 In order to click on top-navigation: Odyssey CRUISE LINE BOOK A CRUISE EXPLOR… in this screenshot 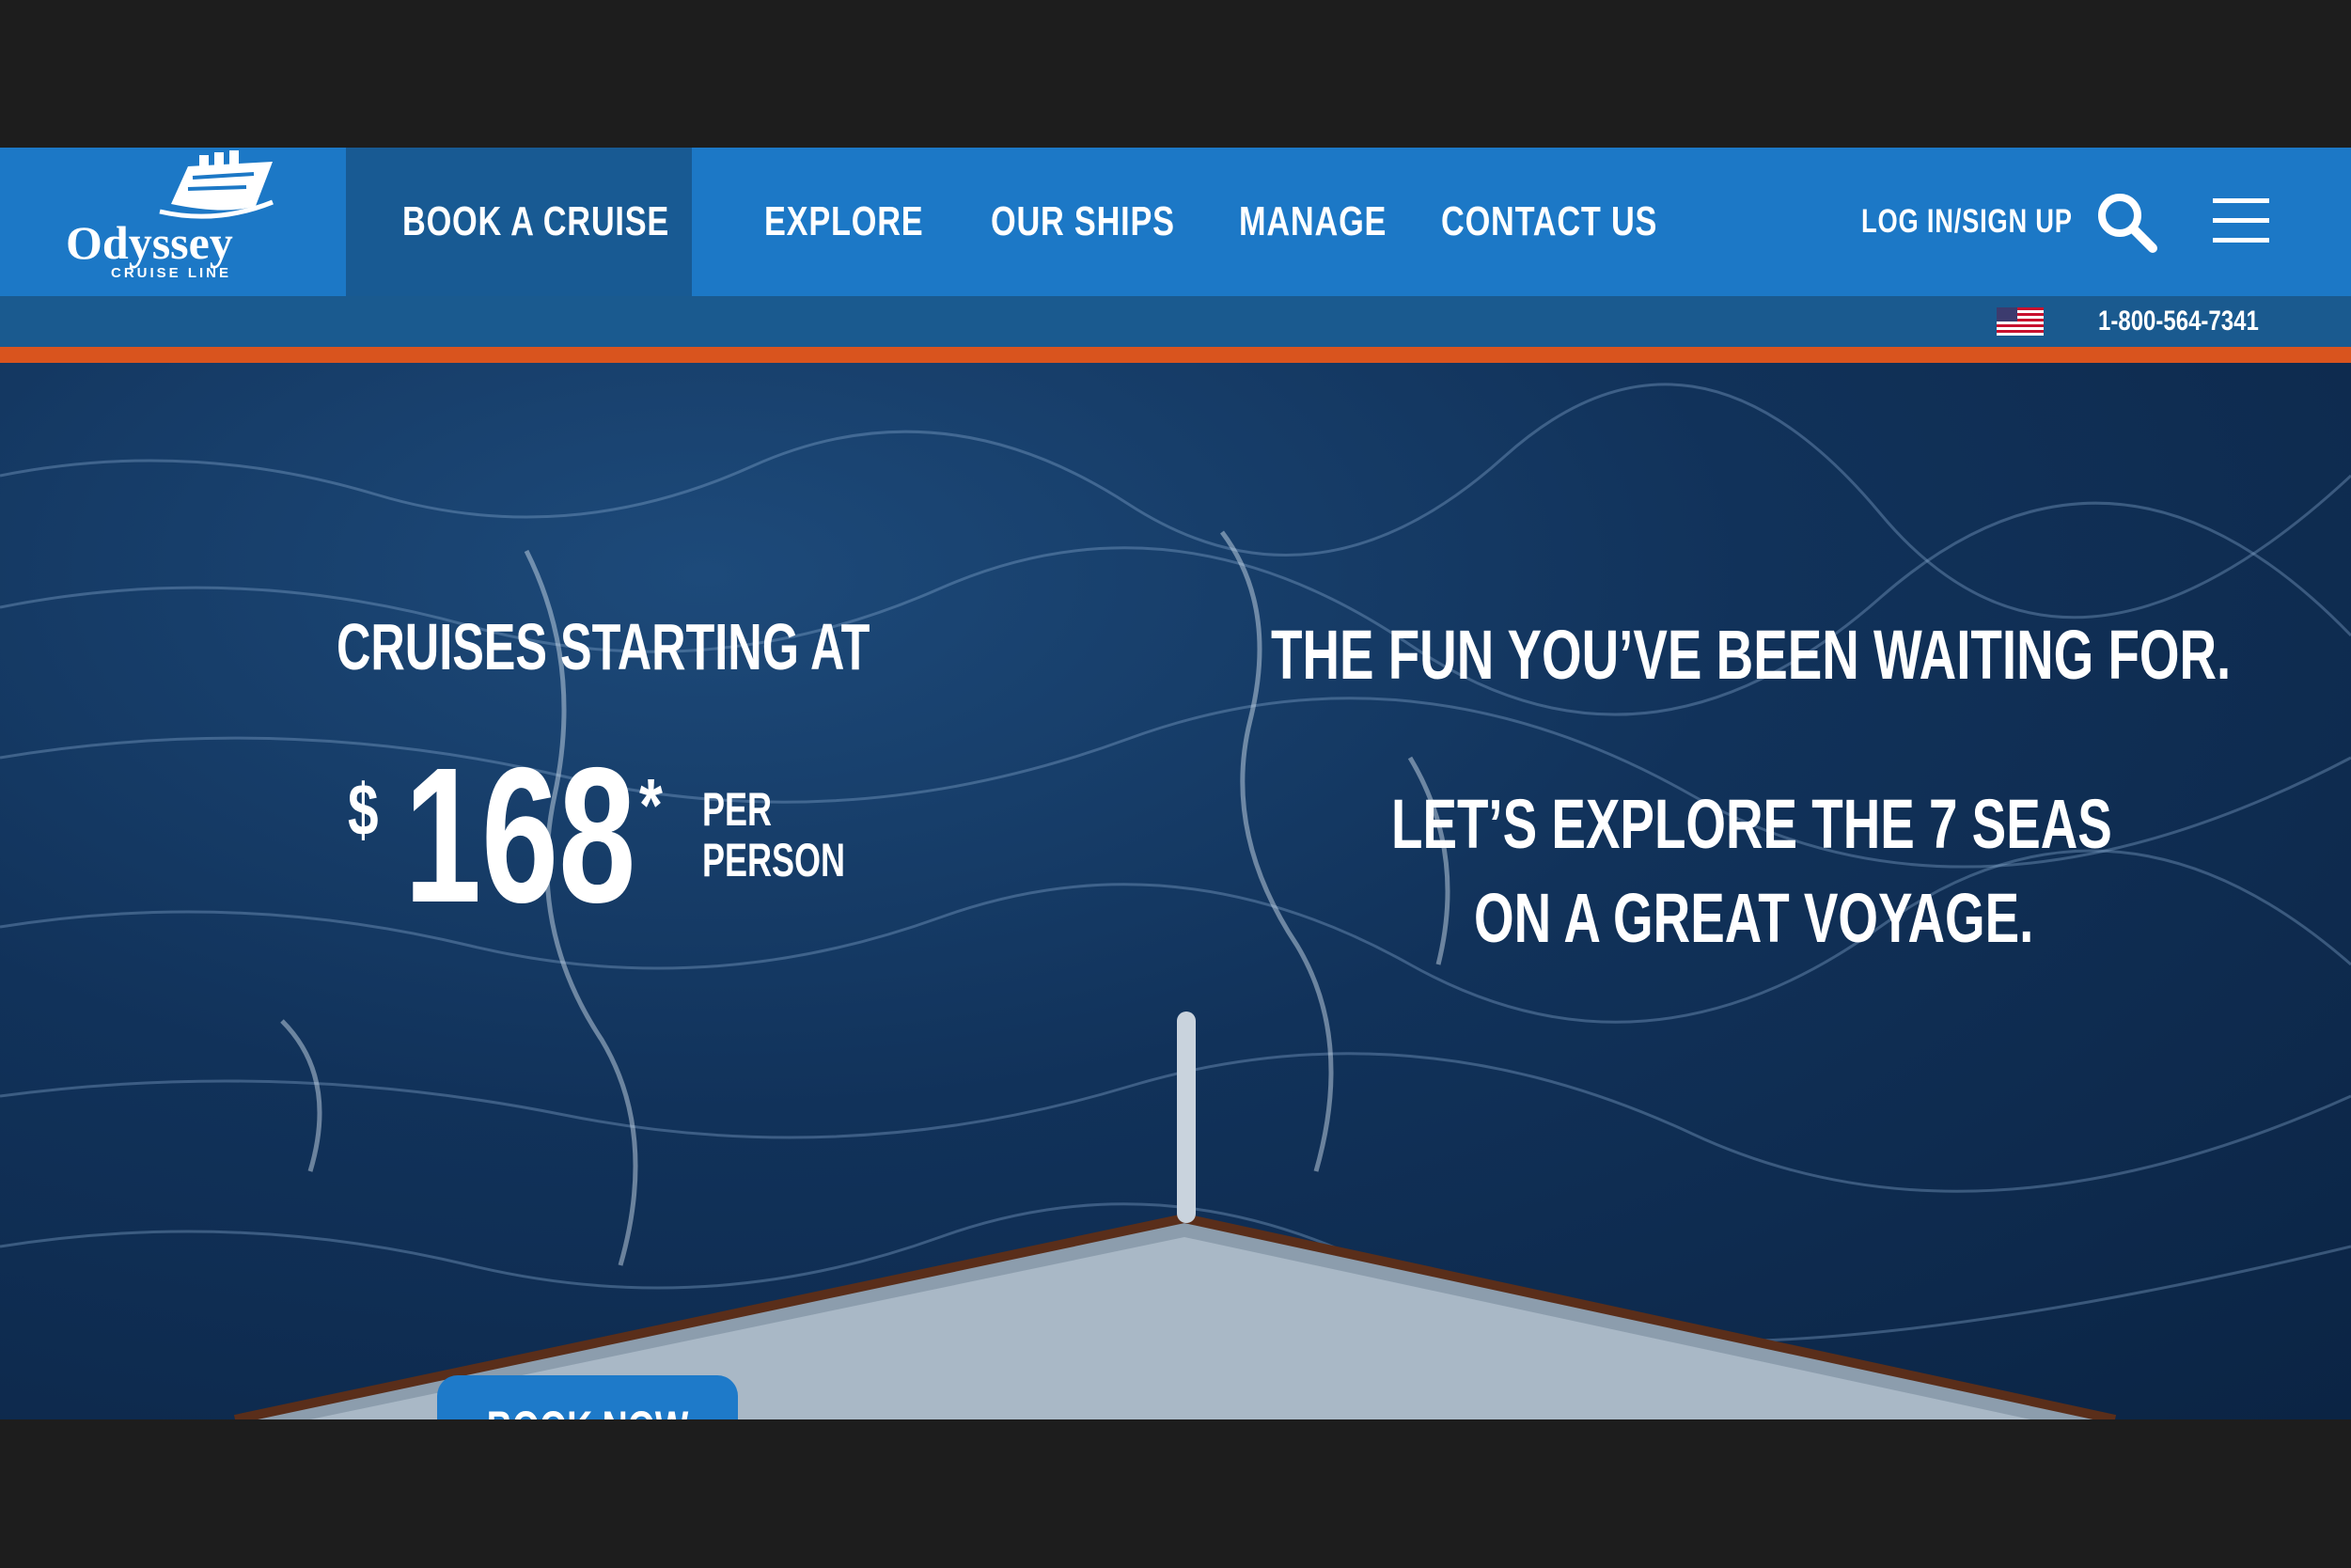, I will do `click(1175, 222)`.